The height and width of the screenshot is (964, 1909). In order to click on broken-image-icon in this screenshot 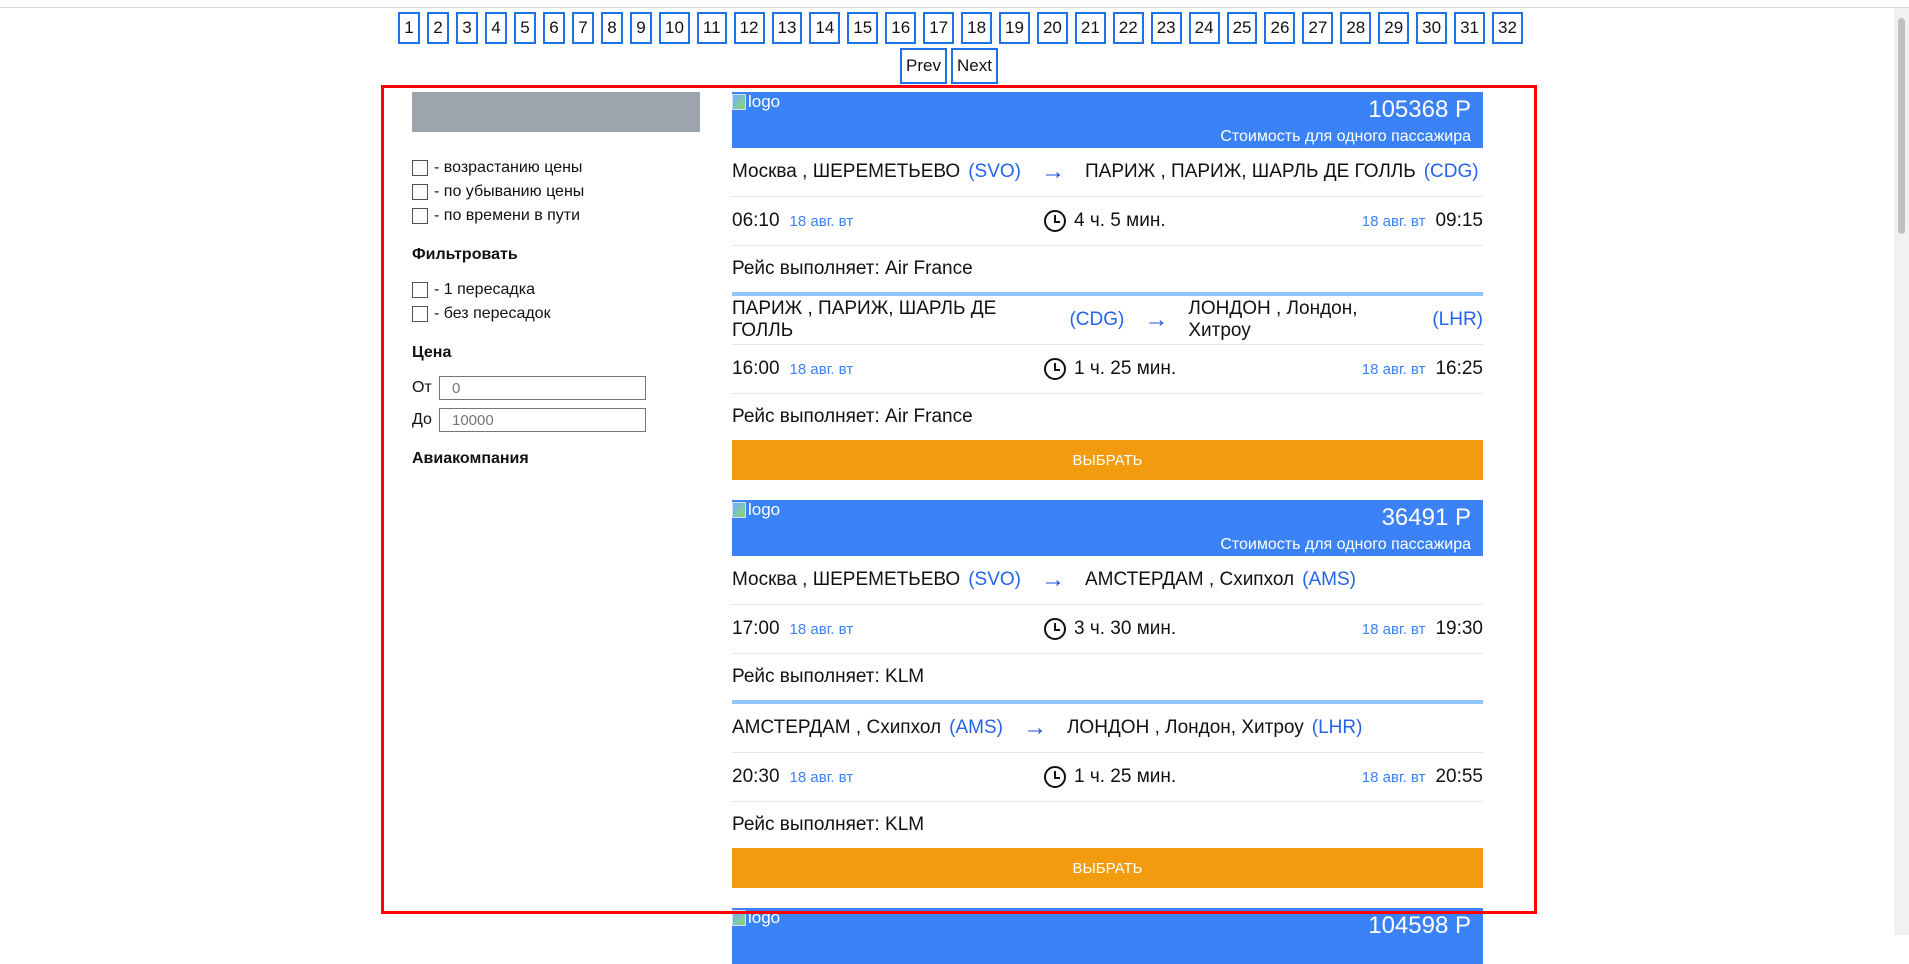, I will do `click(739, 510)`.